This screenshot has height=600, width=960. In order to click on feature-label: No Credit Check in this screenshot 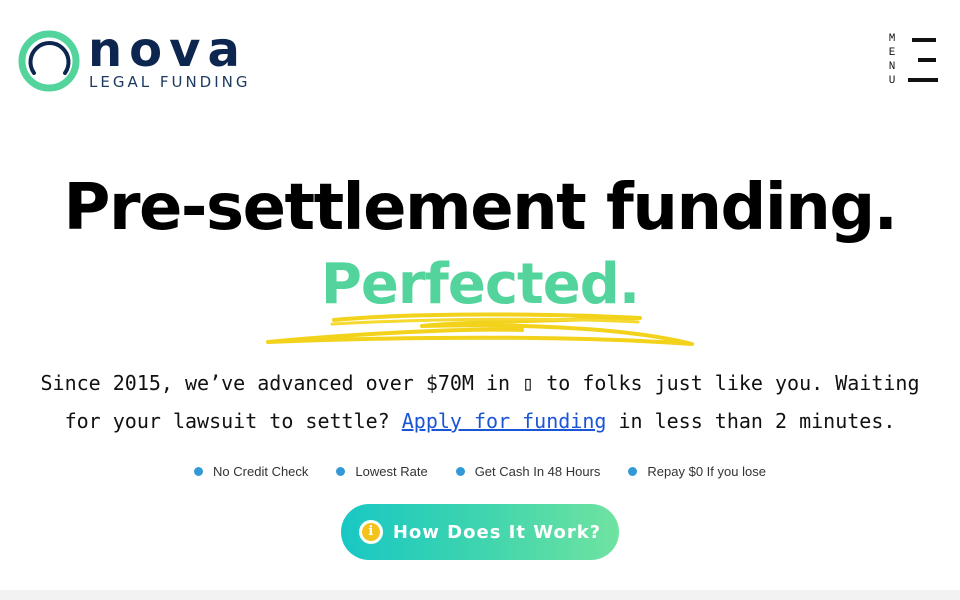, I will do `click(261, 471)`.